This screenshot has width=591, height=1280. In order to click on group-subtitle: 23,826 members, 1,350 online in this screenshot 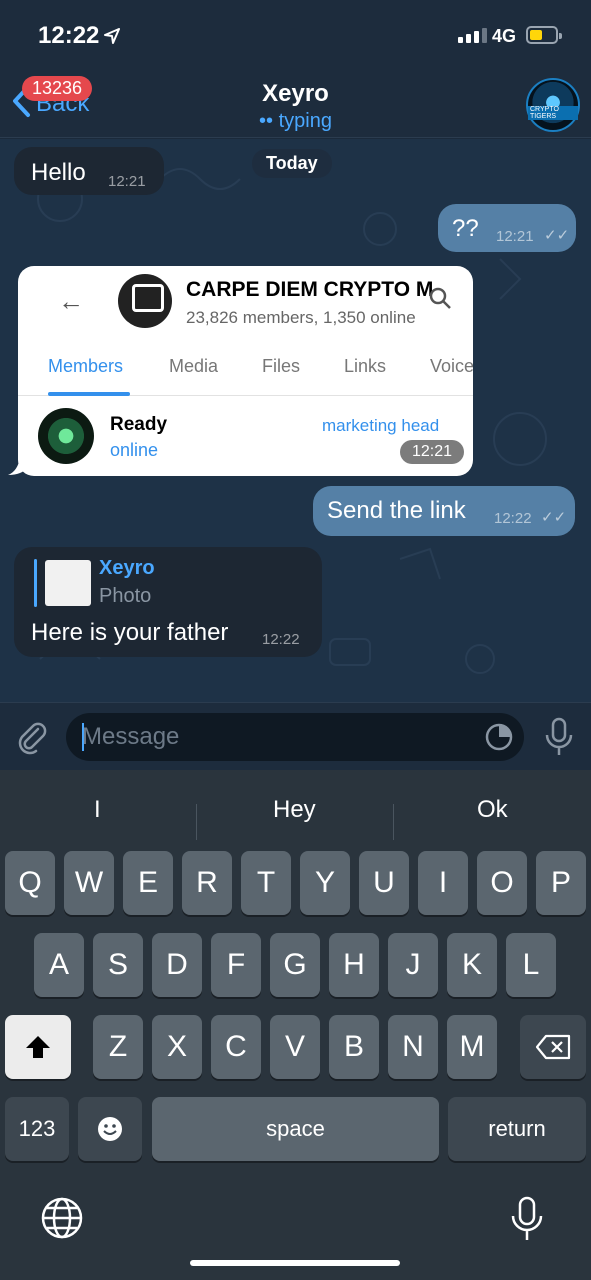, I will do `click(301, 317)`.